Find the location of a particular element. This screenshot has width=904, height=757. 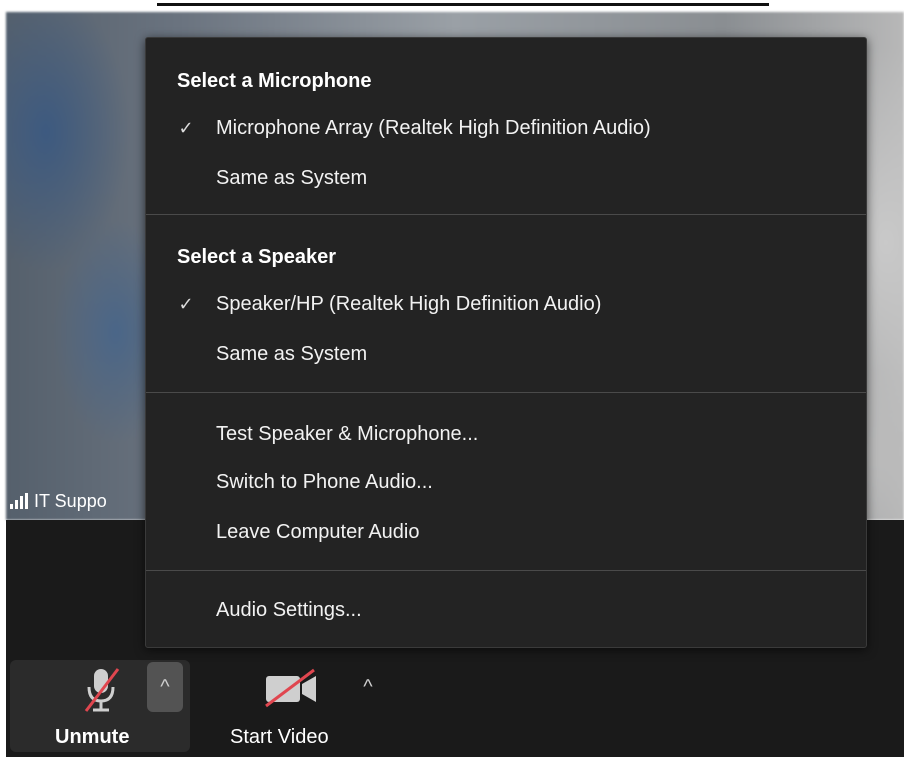

audio-options-caret-button: ^ is located at coordinates (165, 687).